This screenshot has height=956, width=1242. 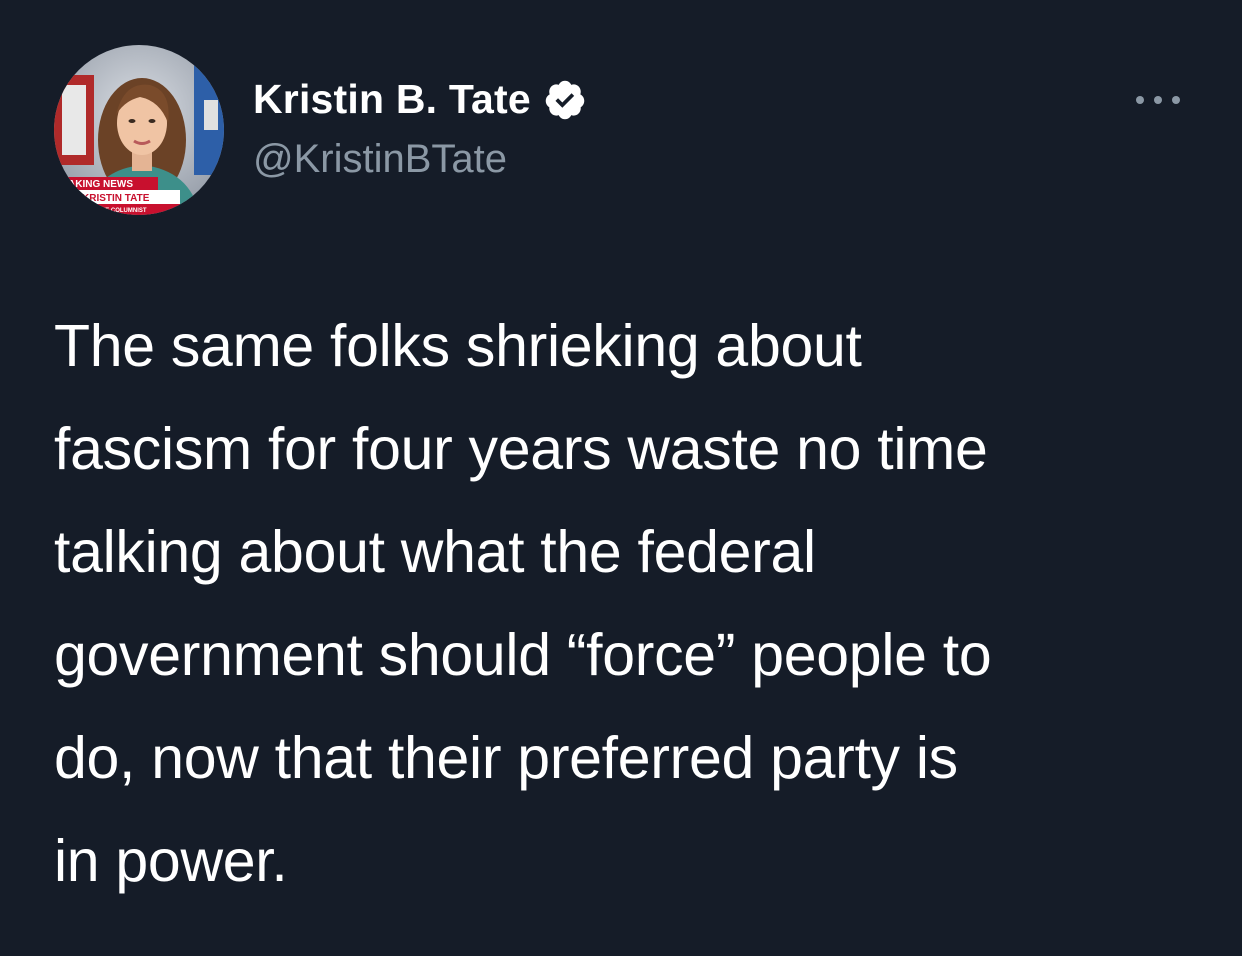 What do you see at coordinates (1158, 100) in the screenshot?
I see `more-options-icon` at bounding box center [1158, 100].